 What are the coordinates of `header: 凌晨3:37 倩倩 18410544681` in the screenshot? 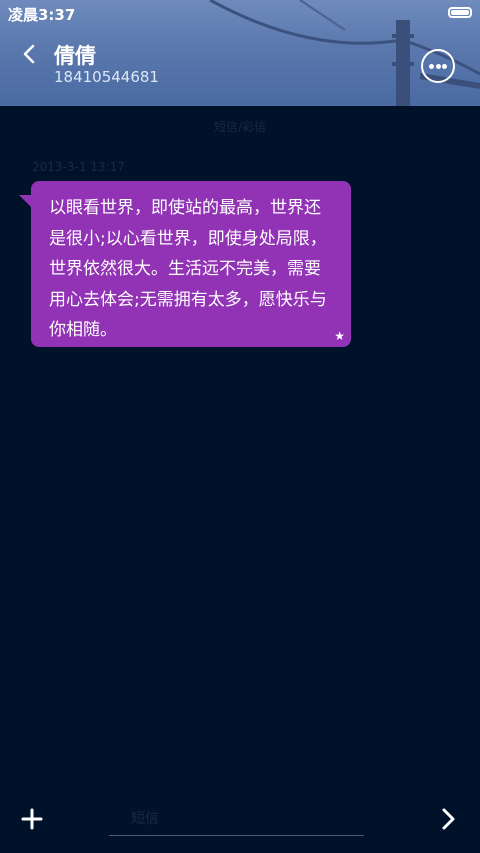 It's located at (240, 53).